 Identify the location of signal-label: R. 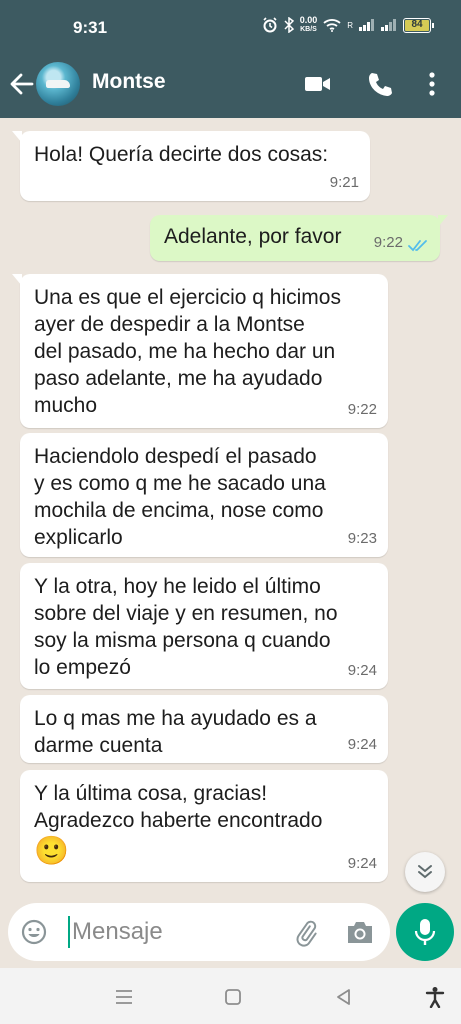
(350, 25).